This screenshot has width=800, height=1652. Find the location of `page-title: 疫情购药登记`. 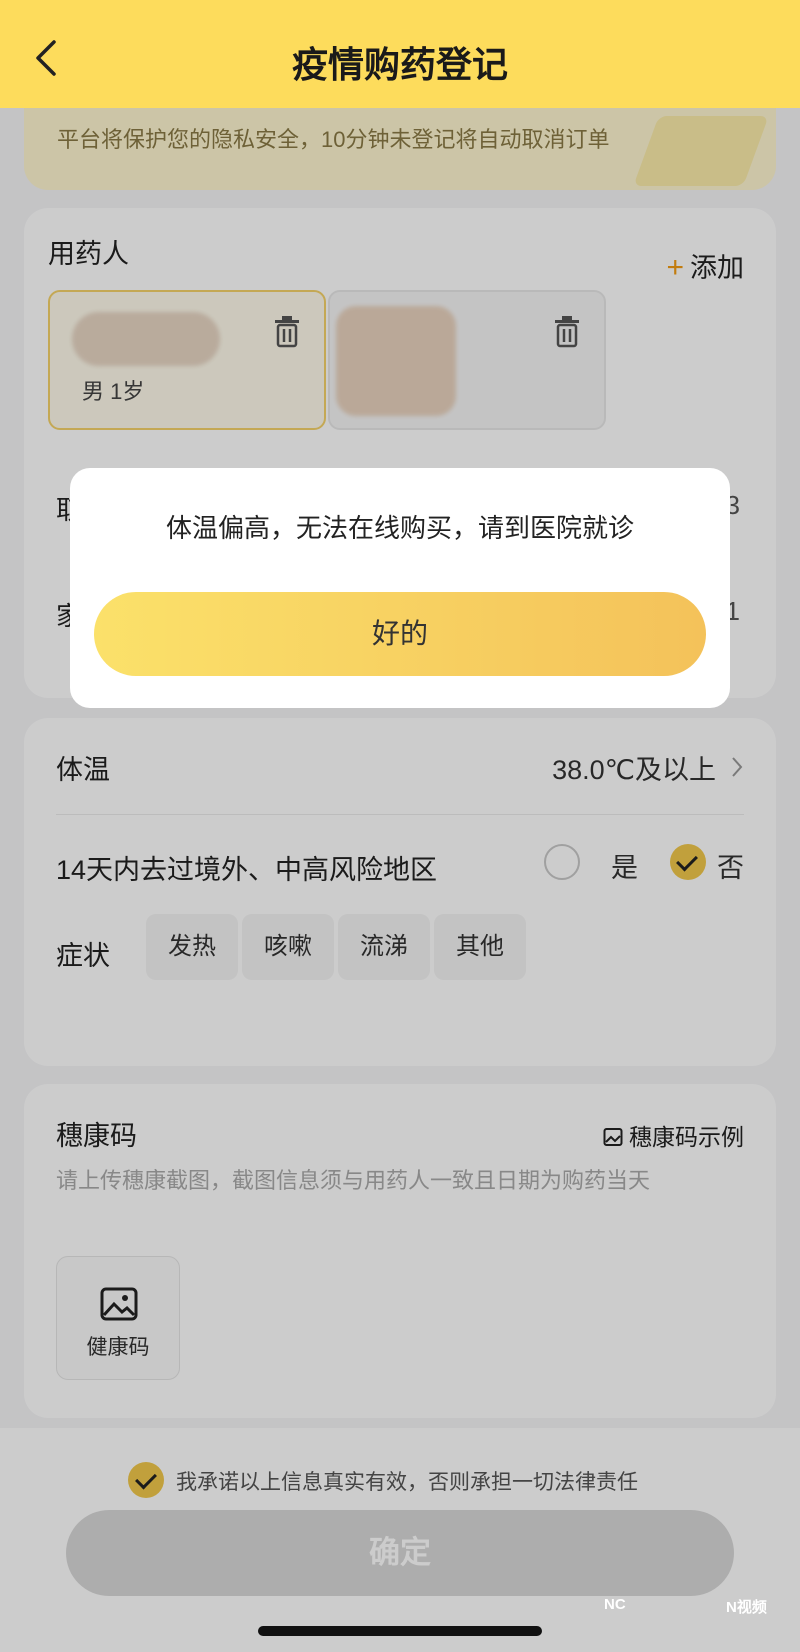

page-title: 疫情购药登记 is located at coordinates (399, 64).